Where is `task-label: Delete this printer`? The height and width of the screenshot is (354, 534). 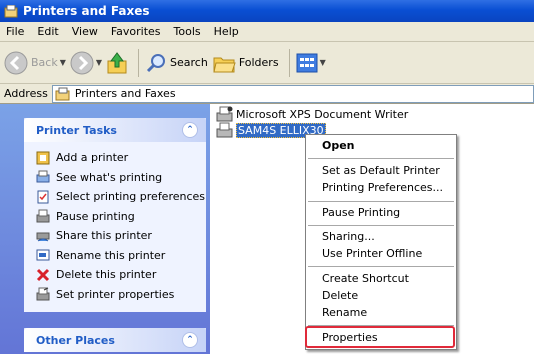 task-label: Delete this printer is located at coordinates (106, 275).